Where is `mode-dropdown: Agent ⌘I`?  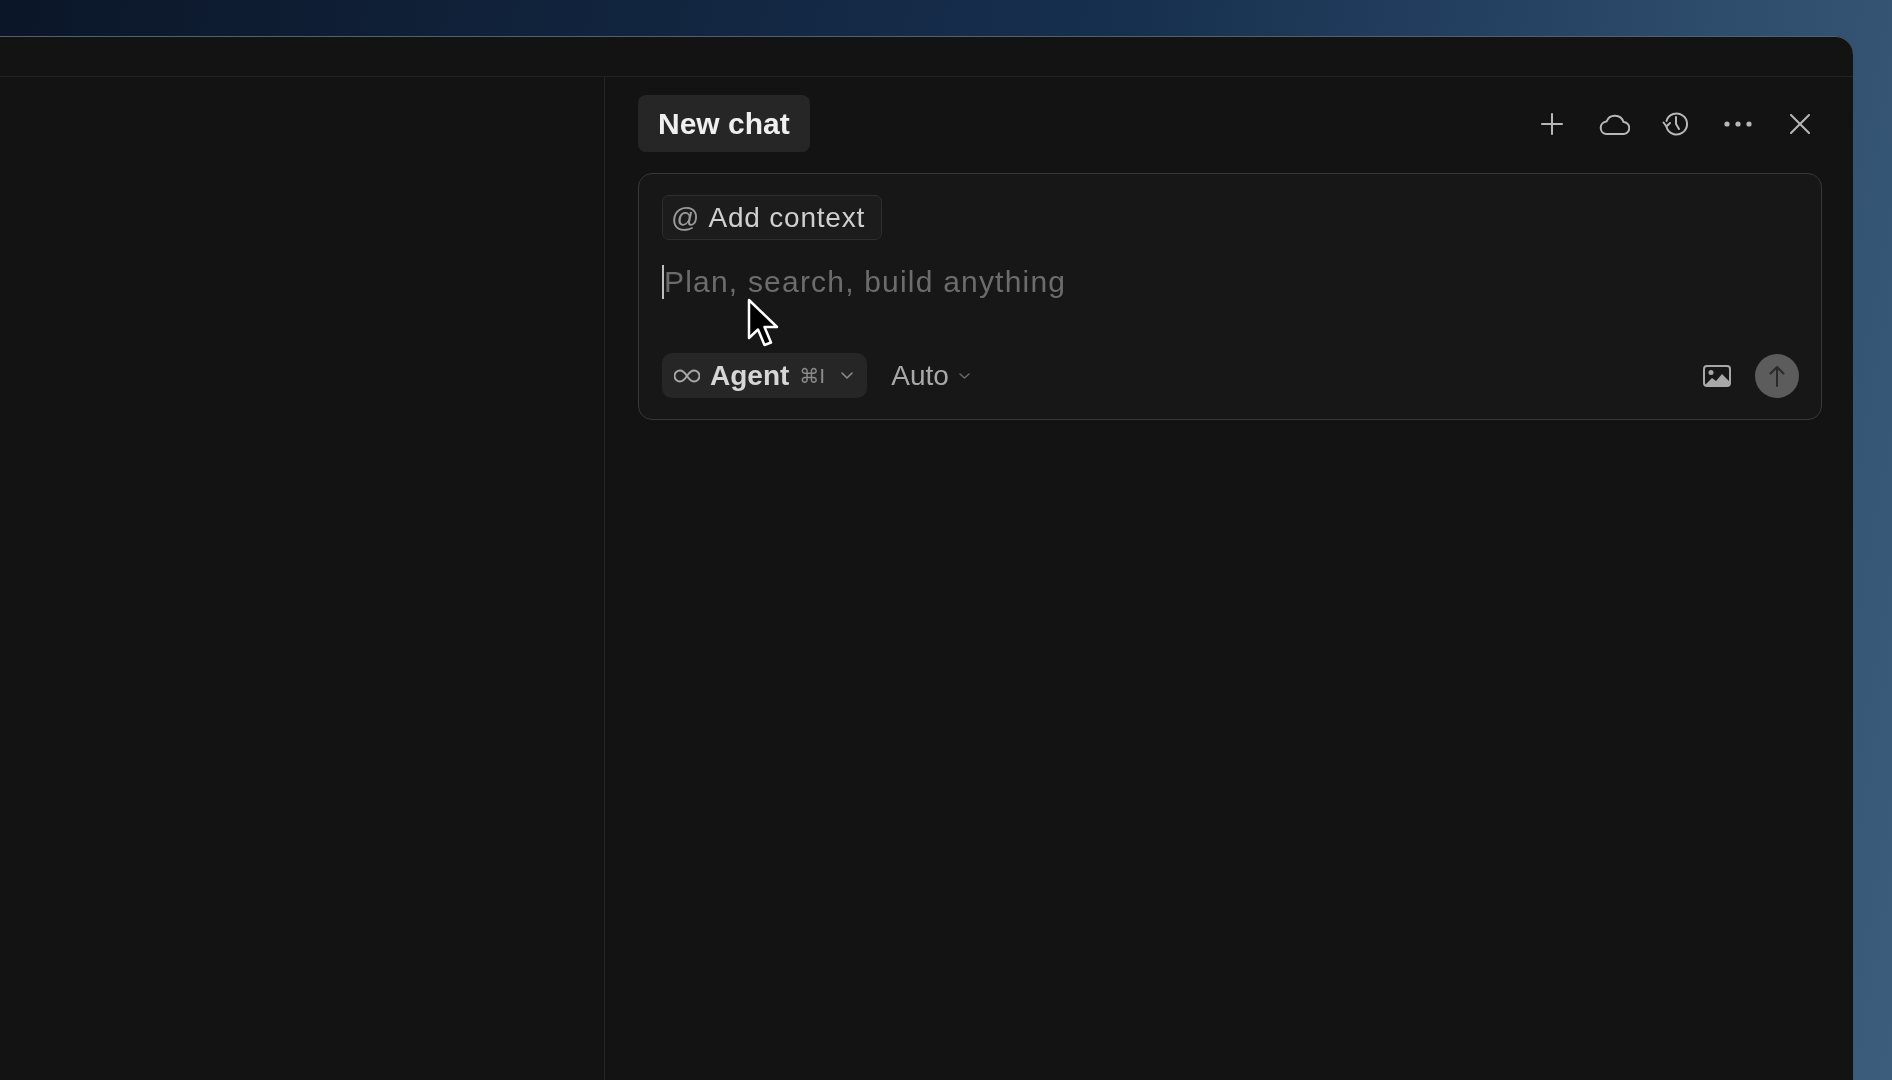
mode-dropdown: Agent ⌘I is located at coordinates (765, 375).